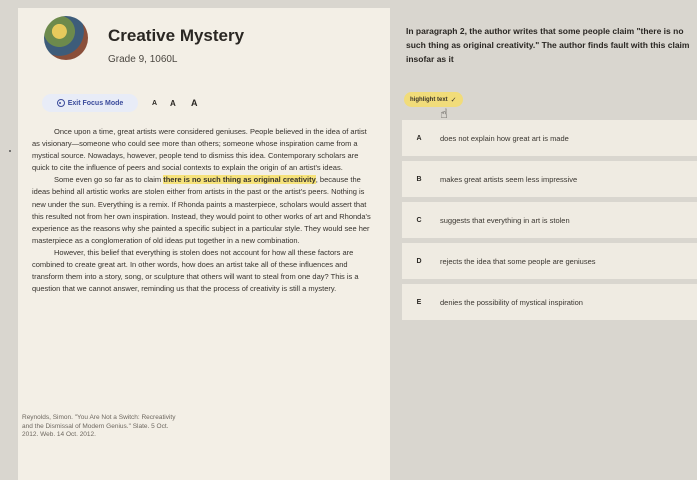 Image resolution: width=697 pixels, height=480 pixels. I want to click on grade-level: Grade 9, 1060L, so click(143, 59).